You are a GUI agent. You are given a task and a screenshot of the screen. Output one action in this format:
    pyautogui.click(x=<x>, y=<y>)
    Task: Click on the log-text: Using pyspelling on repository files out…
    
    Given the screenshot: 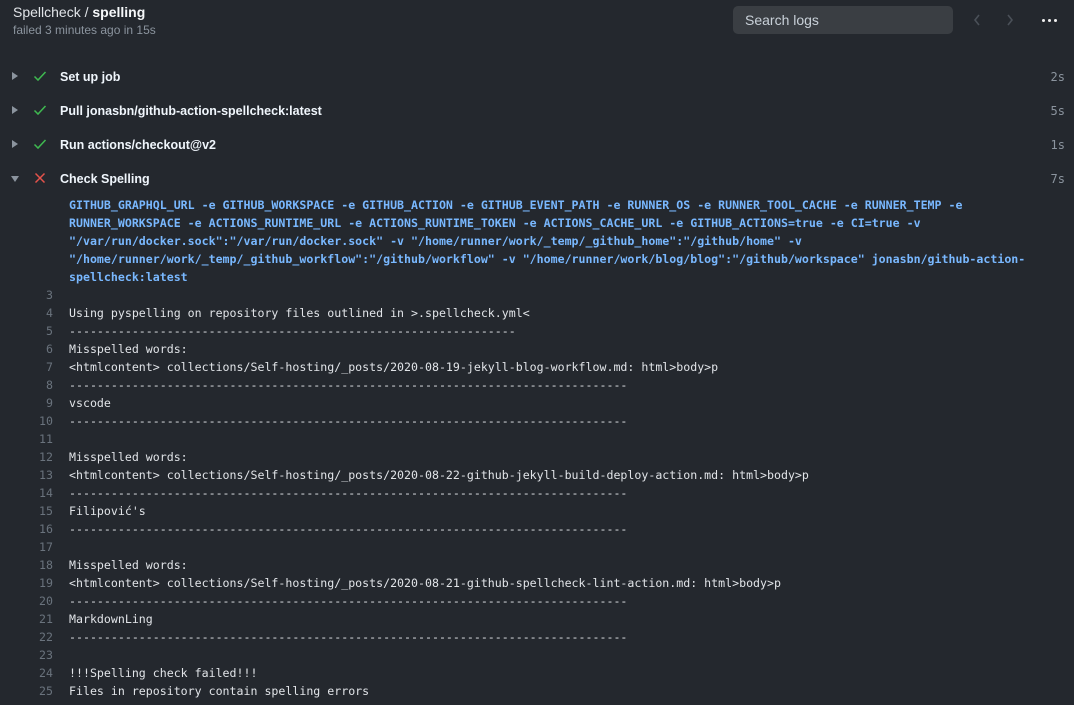 What is the action you would take?
    pyautogui.click(x=299, y=313)
    